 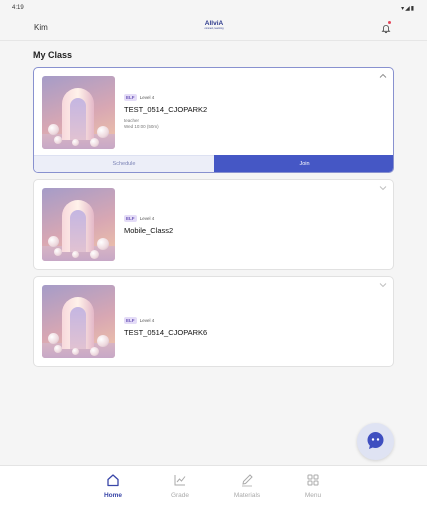 I want to click on notification-bell-icon, so click(x=386, y=27).